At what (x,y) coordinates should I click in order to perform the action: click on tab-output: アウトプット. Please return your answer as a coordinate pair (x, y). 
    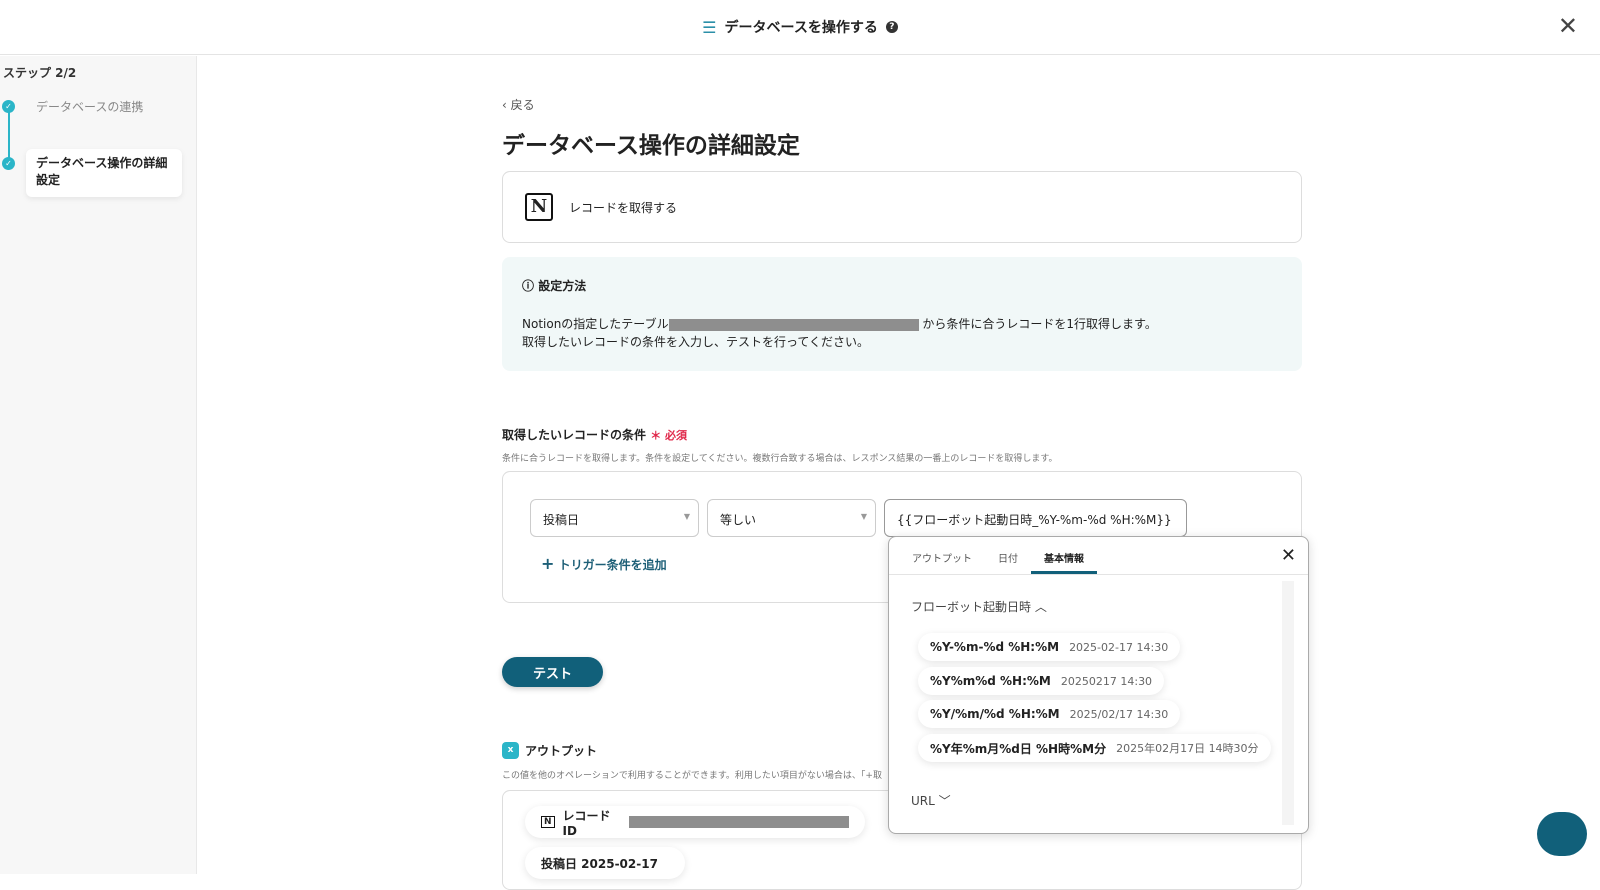
    Looking at the image, I should click on (942, 555).